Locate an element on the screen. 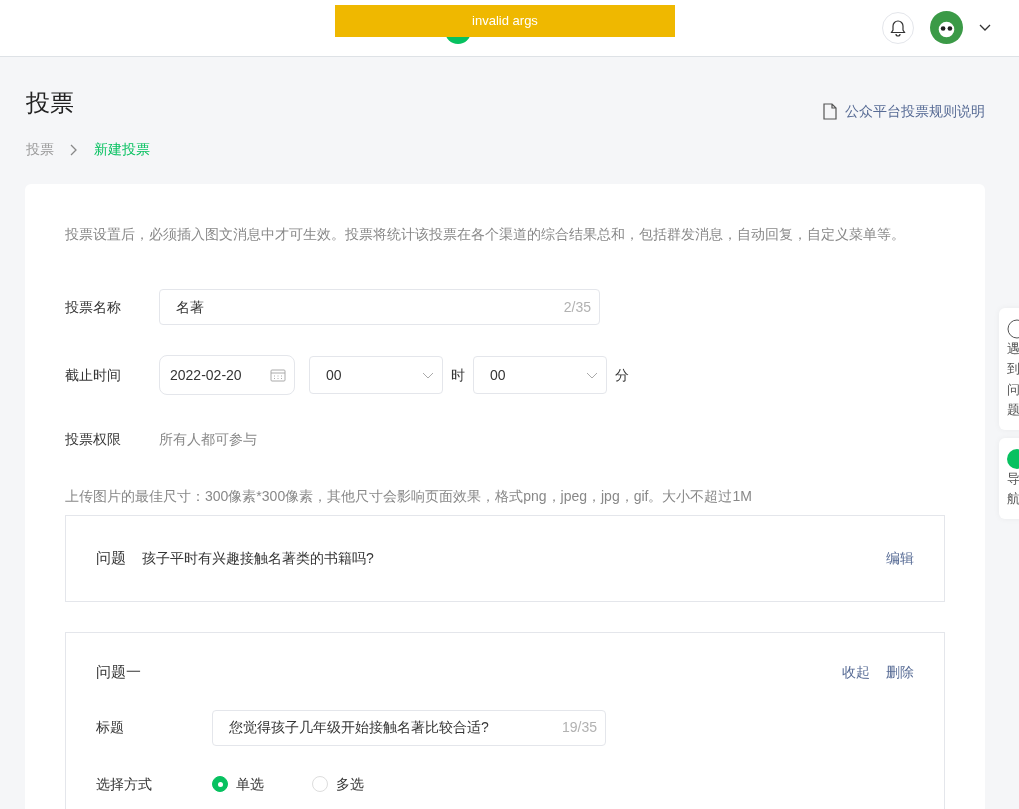  char-counter: 19/35 is located at coordinates (579, 727).